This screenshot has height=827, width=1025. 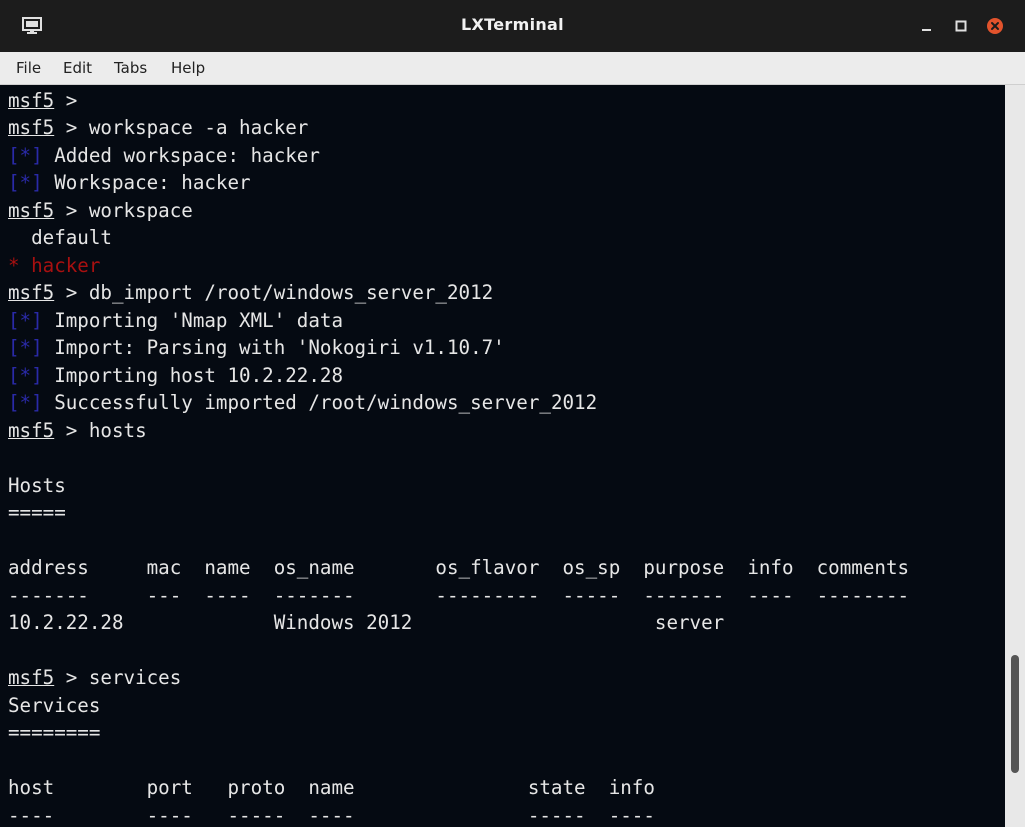 What do you see at coordinates (1015, 456) in the screenshot?
I see `vertical-scrollbar` at bounding box center [1015, 456].